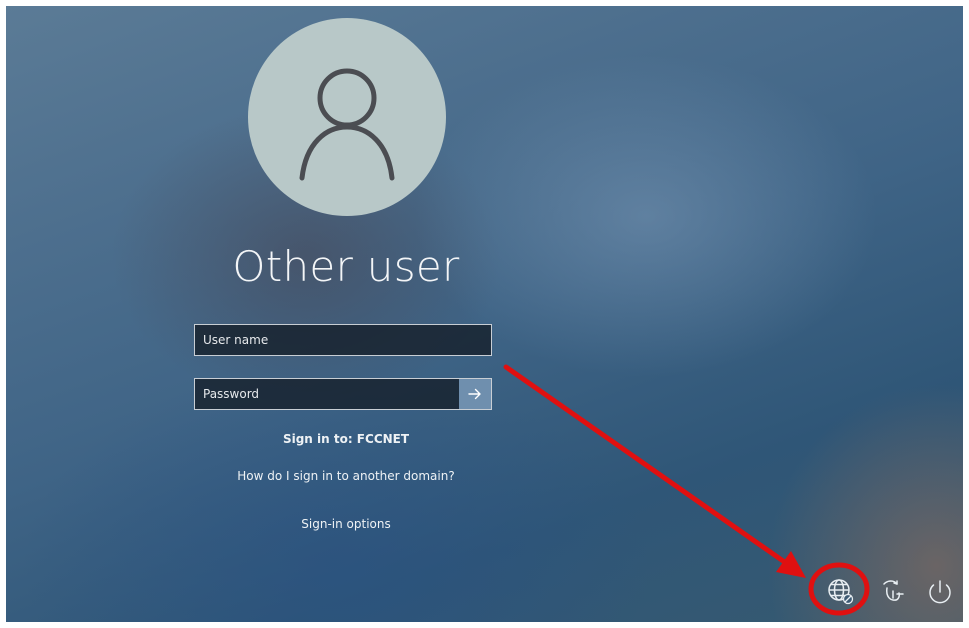 The height and width of the screenshot is (628, 969). I want to click on power-button, so click(940, 592).